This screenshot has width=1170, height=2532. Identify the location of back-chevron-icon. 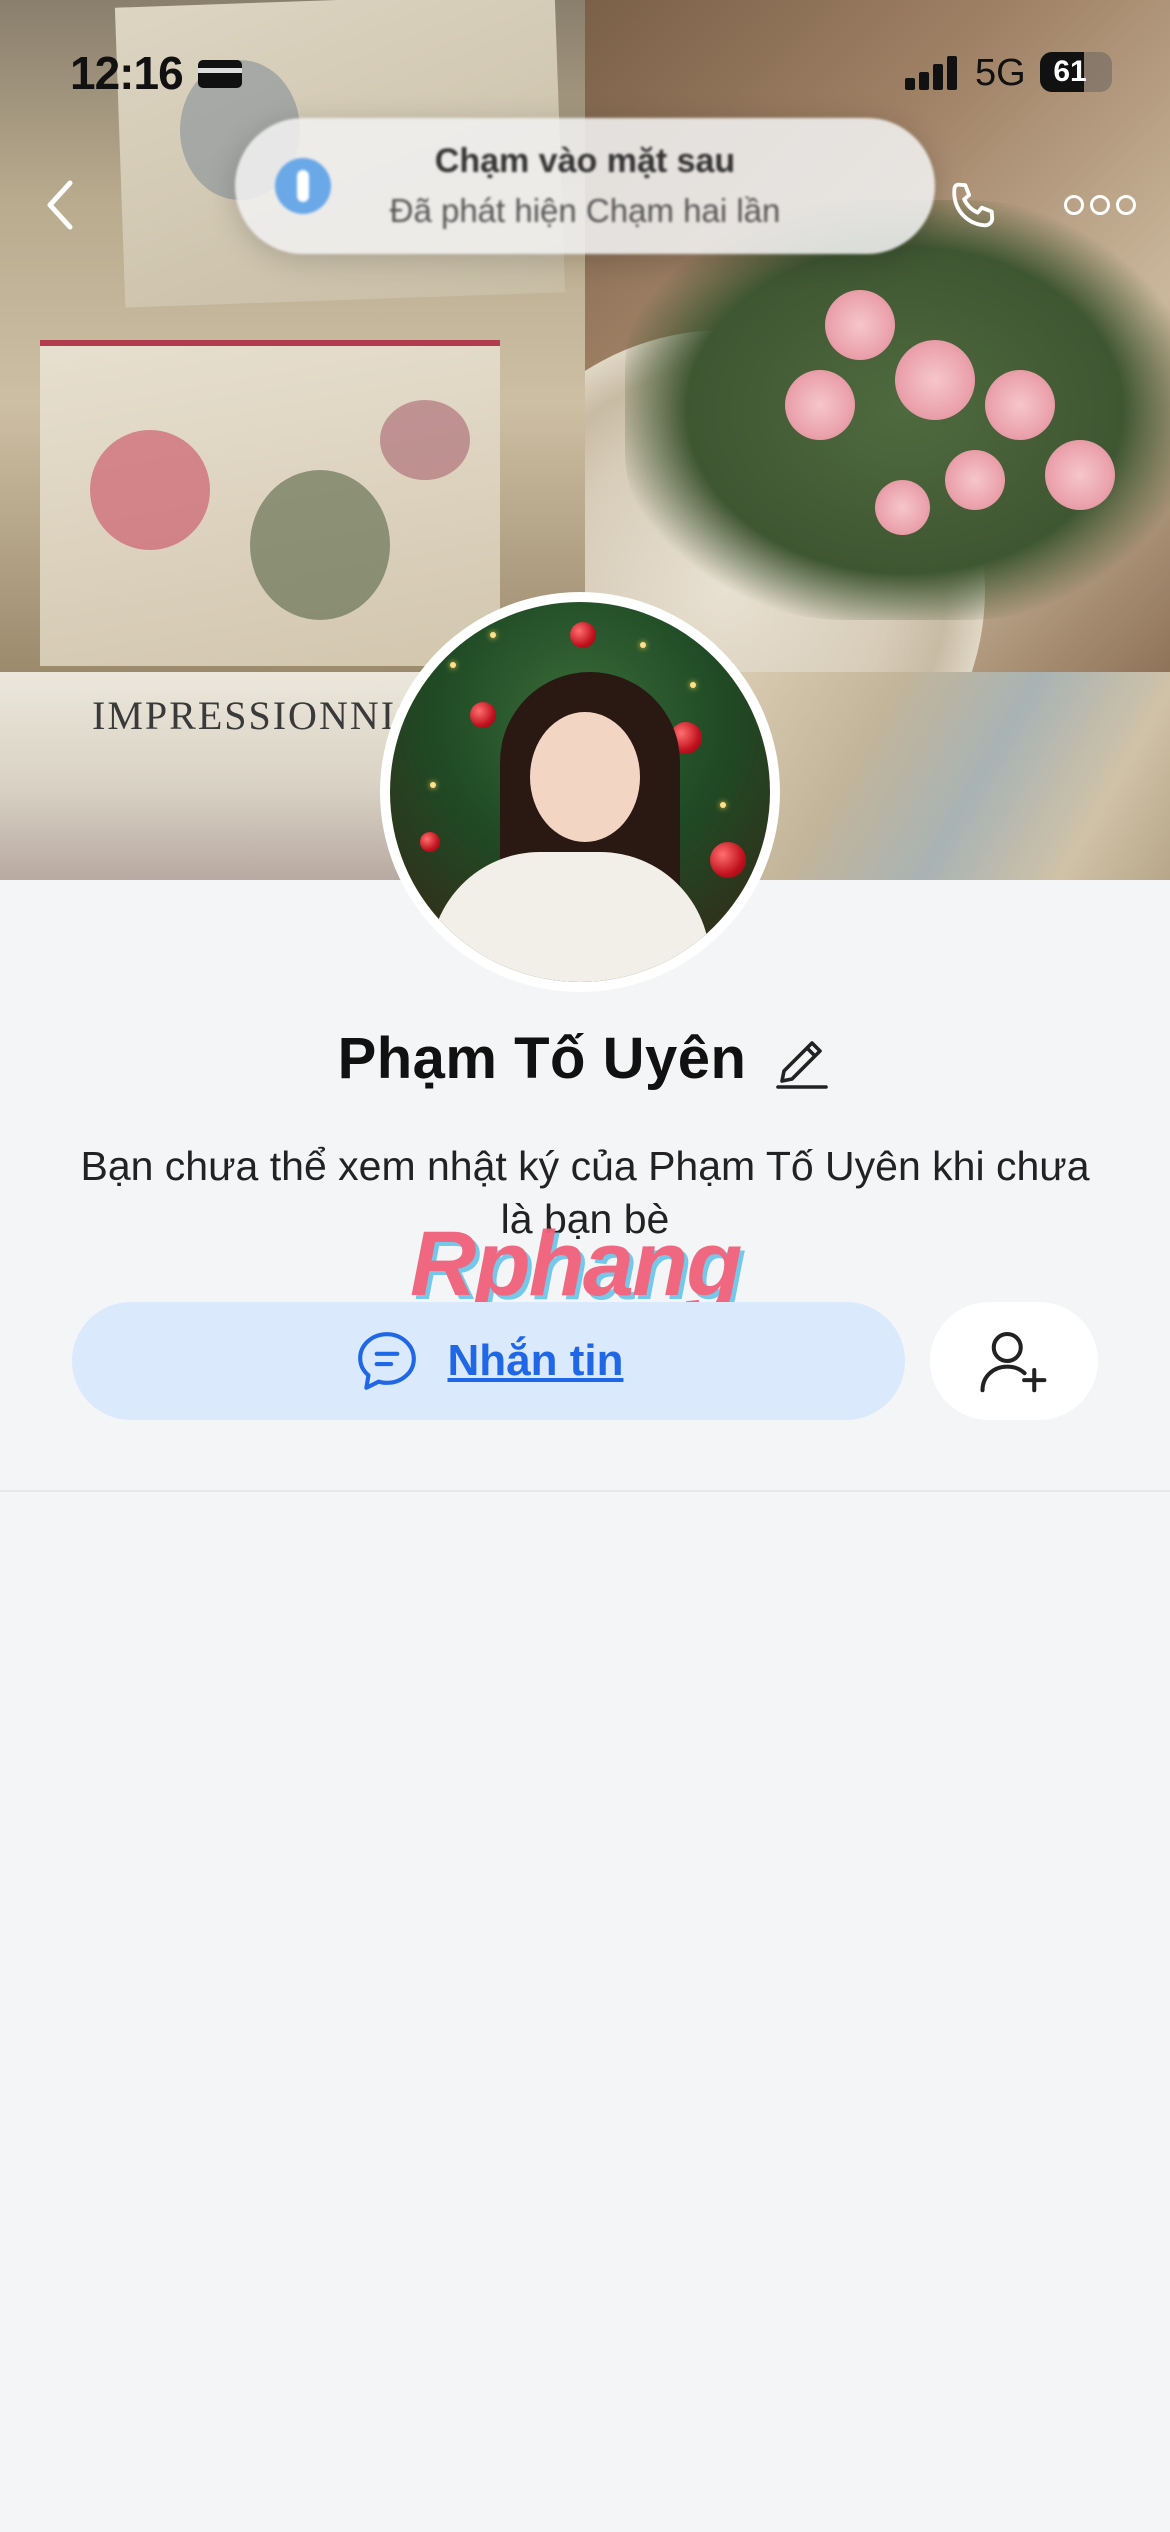
(60, 205).